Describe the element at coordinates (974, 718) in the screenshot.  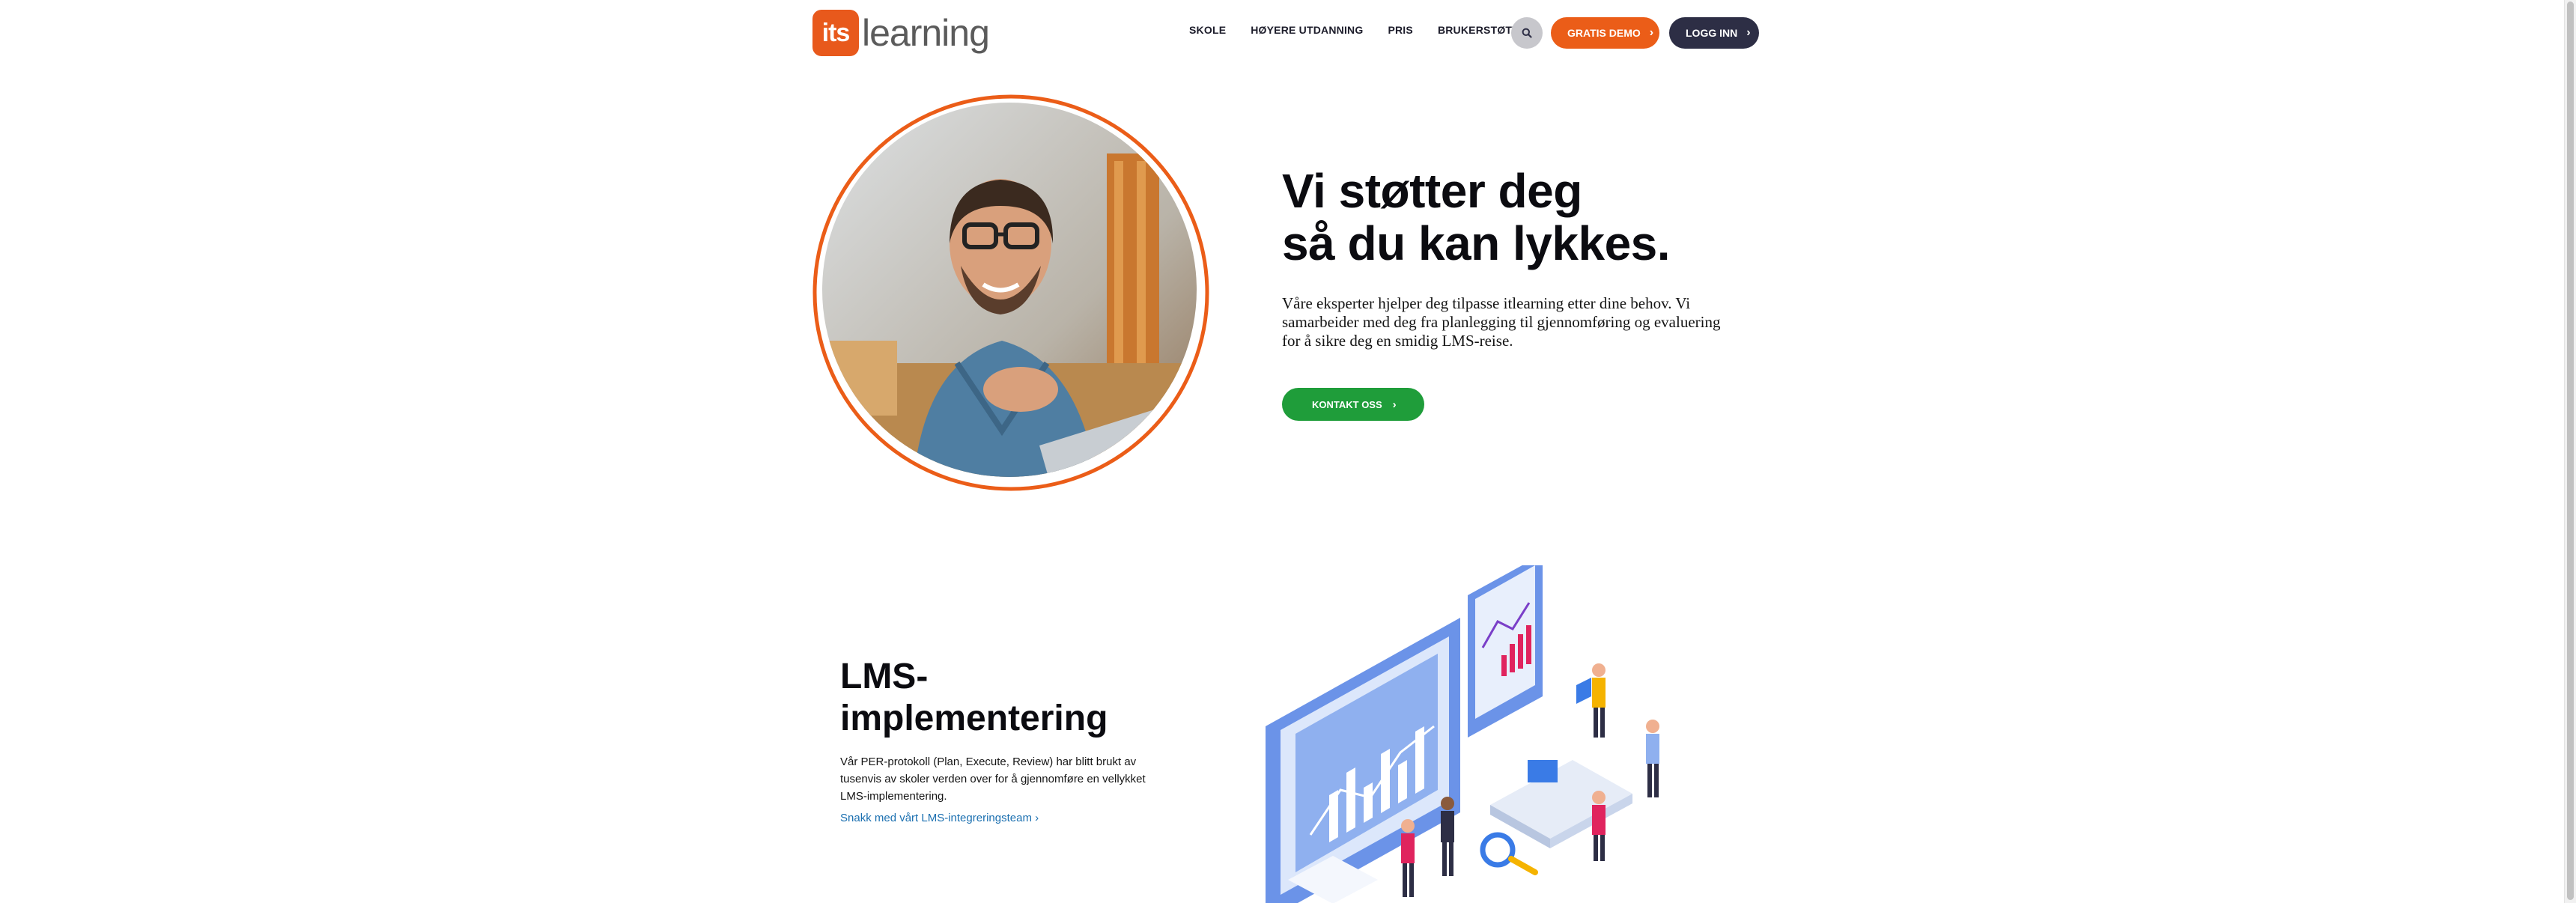
I see `lms-title-line-2: implementering` at that location.